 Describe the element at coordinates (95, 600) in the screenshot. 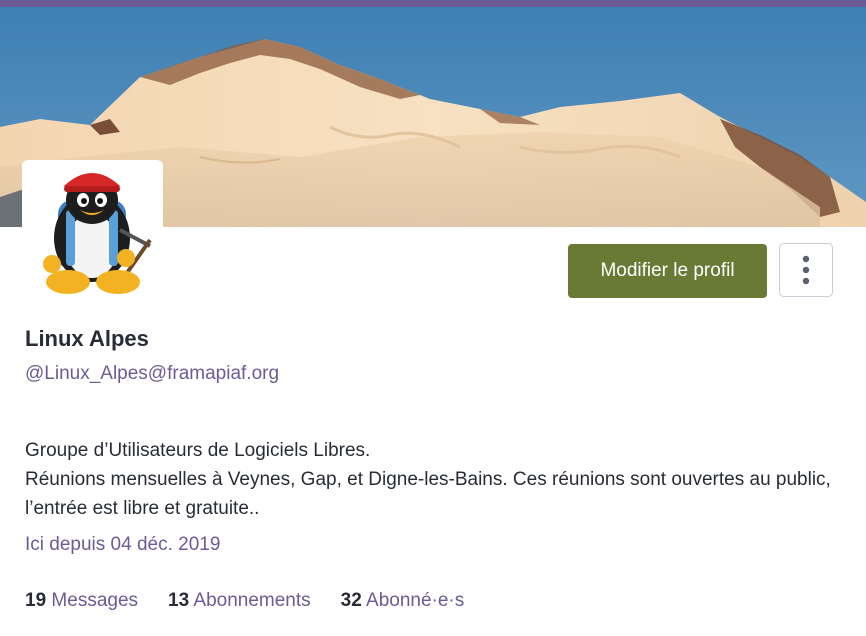

I see `stat-label: Messages` at that location.